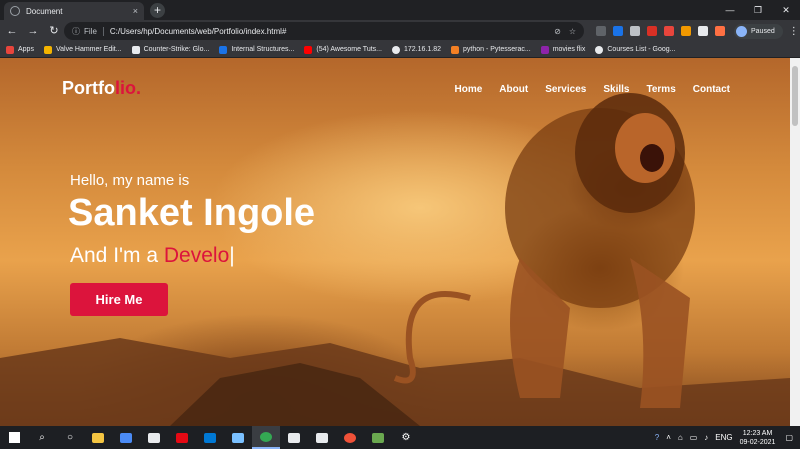 This screenshot has height=449, width=800. I want to click on windows-icon, so click(14, 437).